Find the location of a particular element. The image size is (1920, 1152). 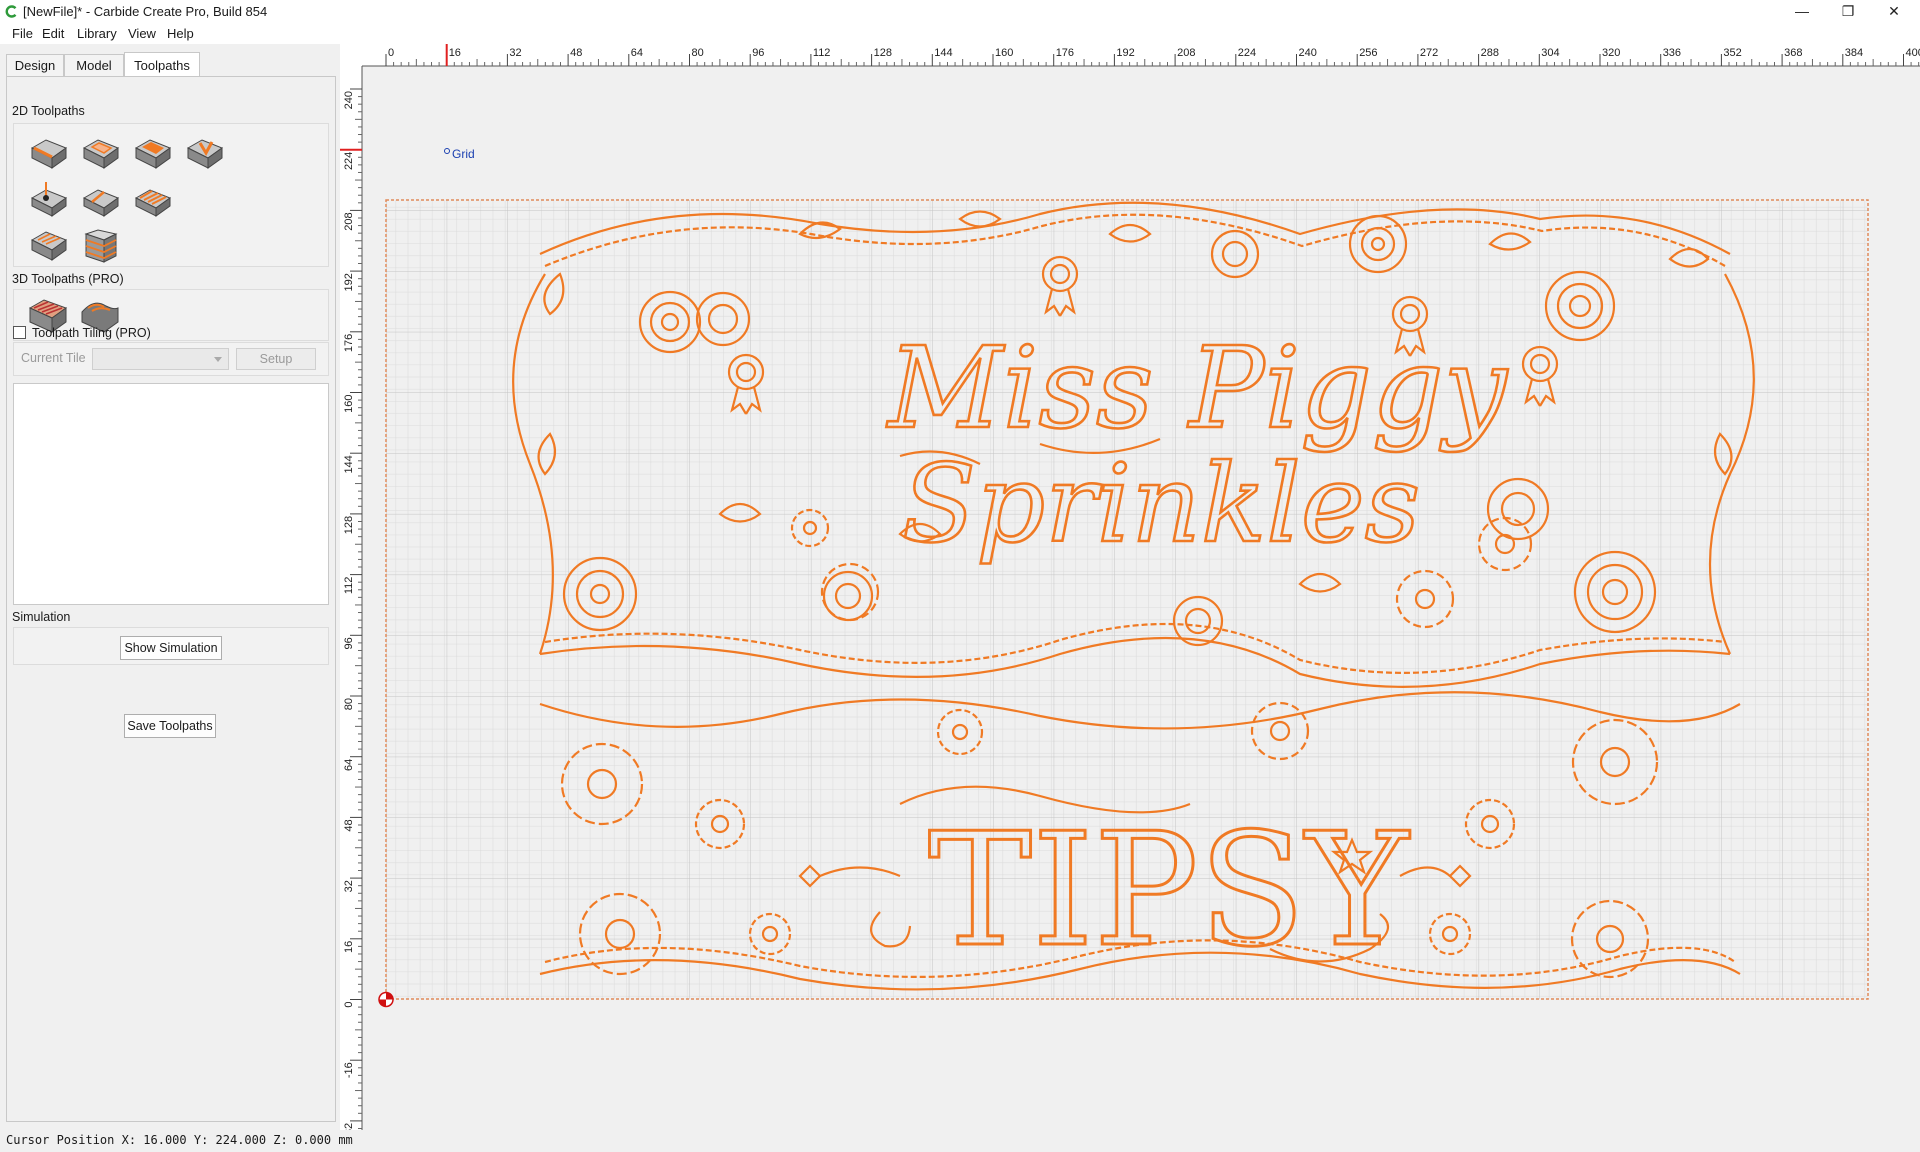

chevron-down-icon is located at coordinates (218, 359).